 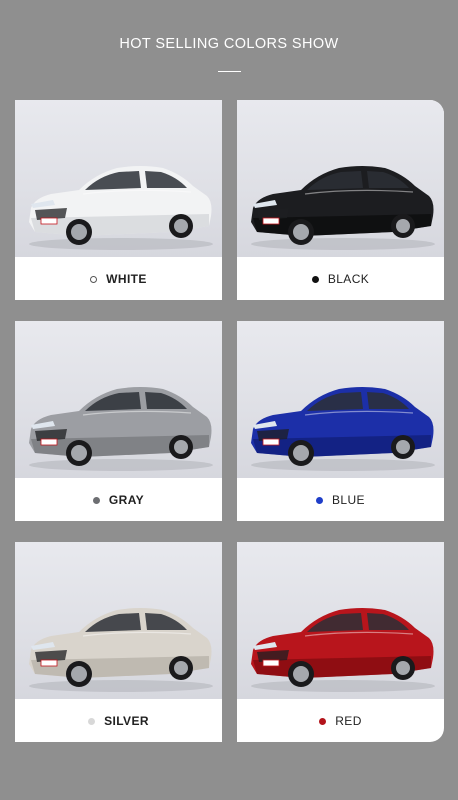 I want to click on color-caption: SILVER, so click(x=118, y=721).